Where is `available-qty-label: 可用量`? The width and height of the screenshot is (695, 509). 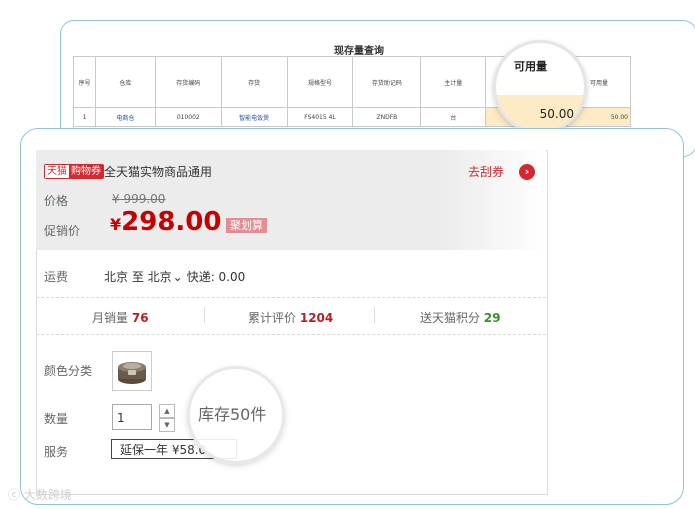 available-qty-label: 可用量 is located at coordinates (530, 66).